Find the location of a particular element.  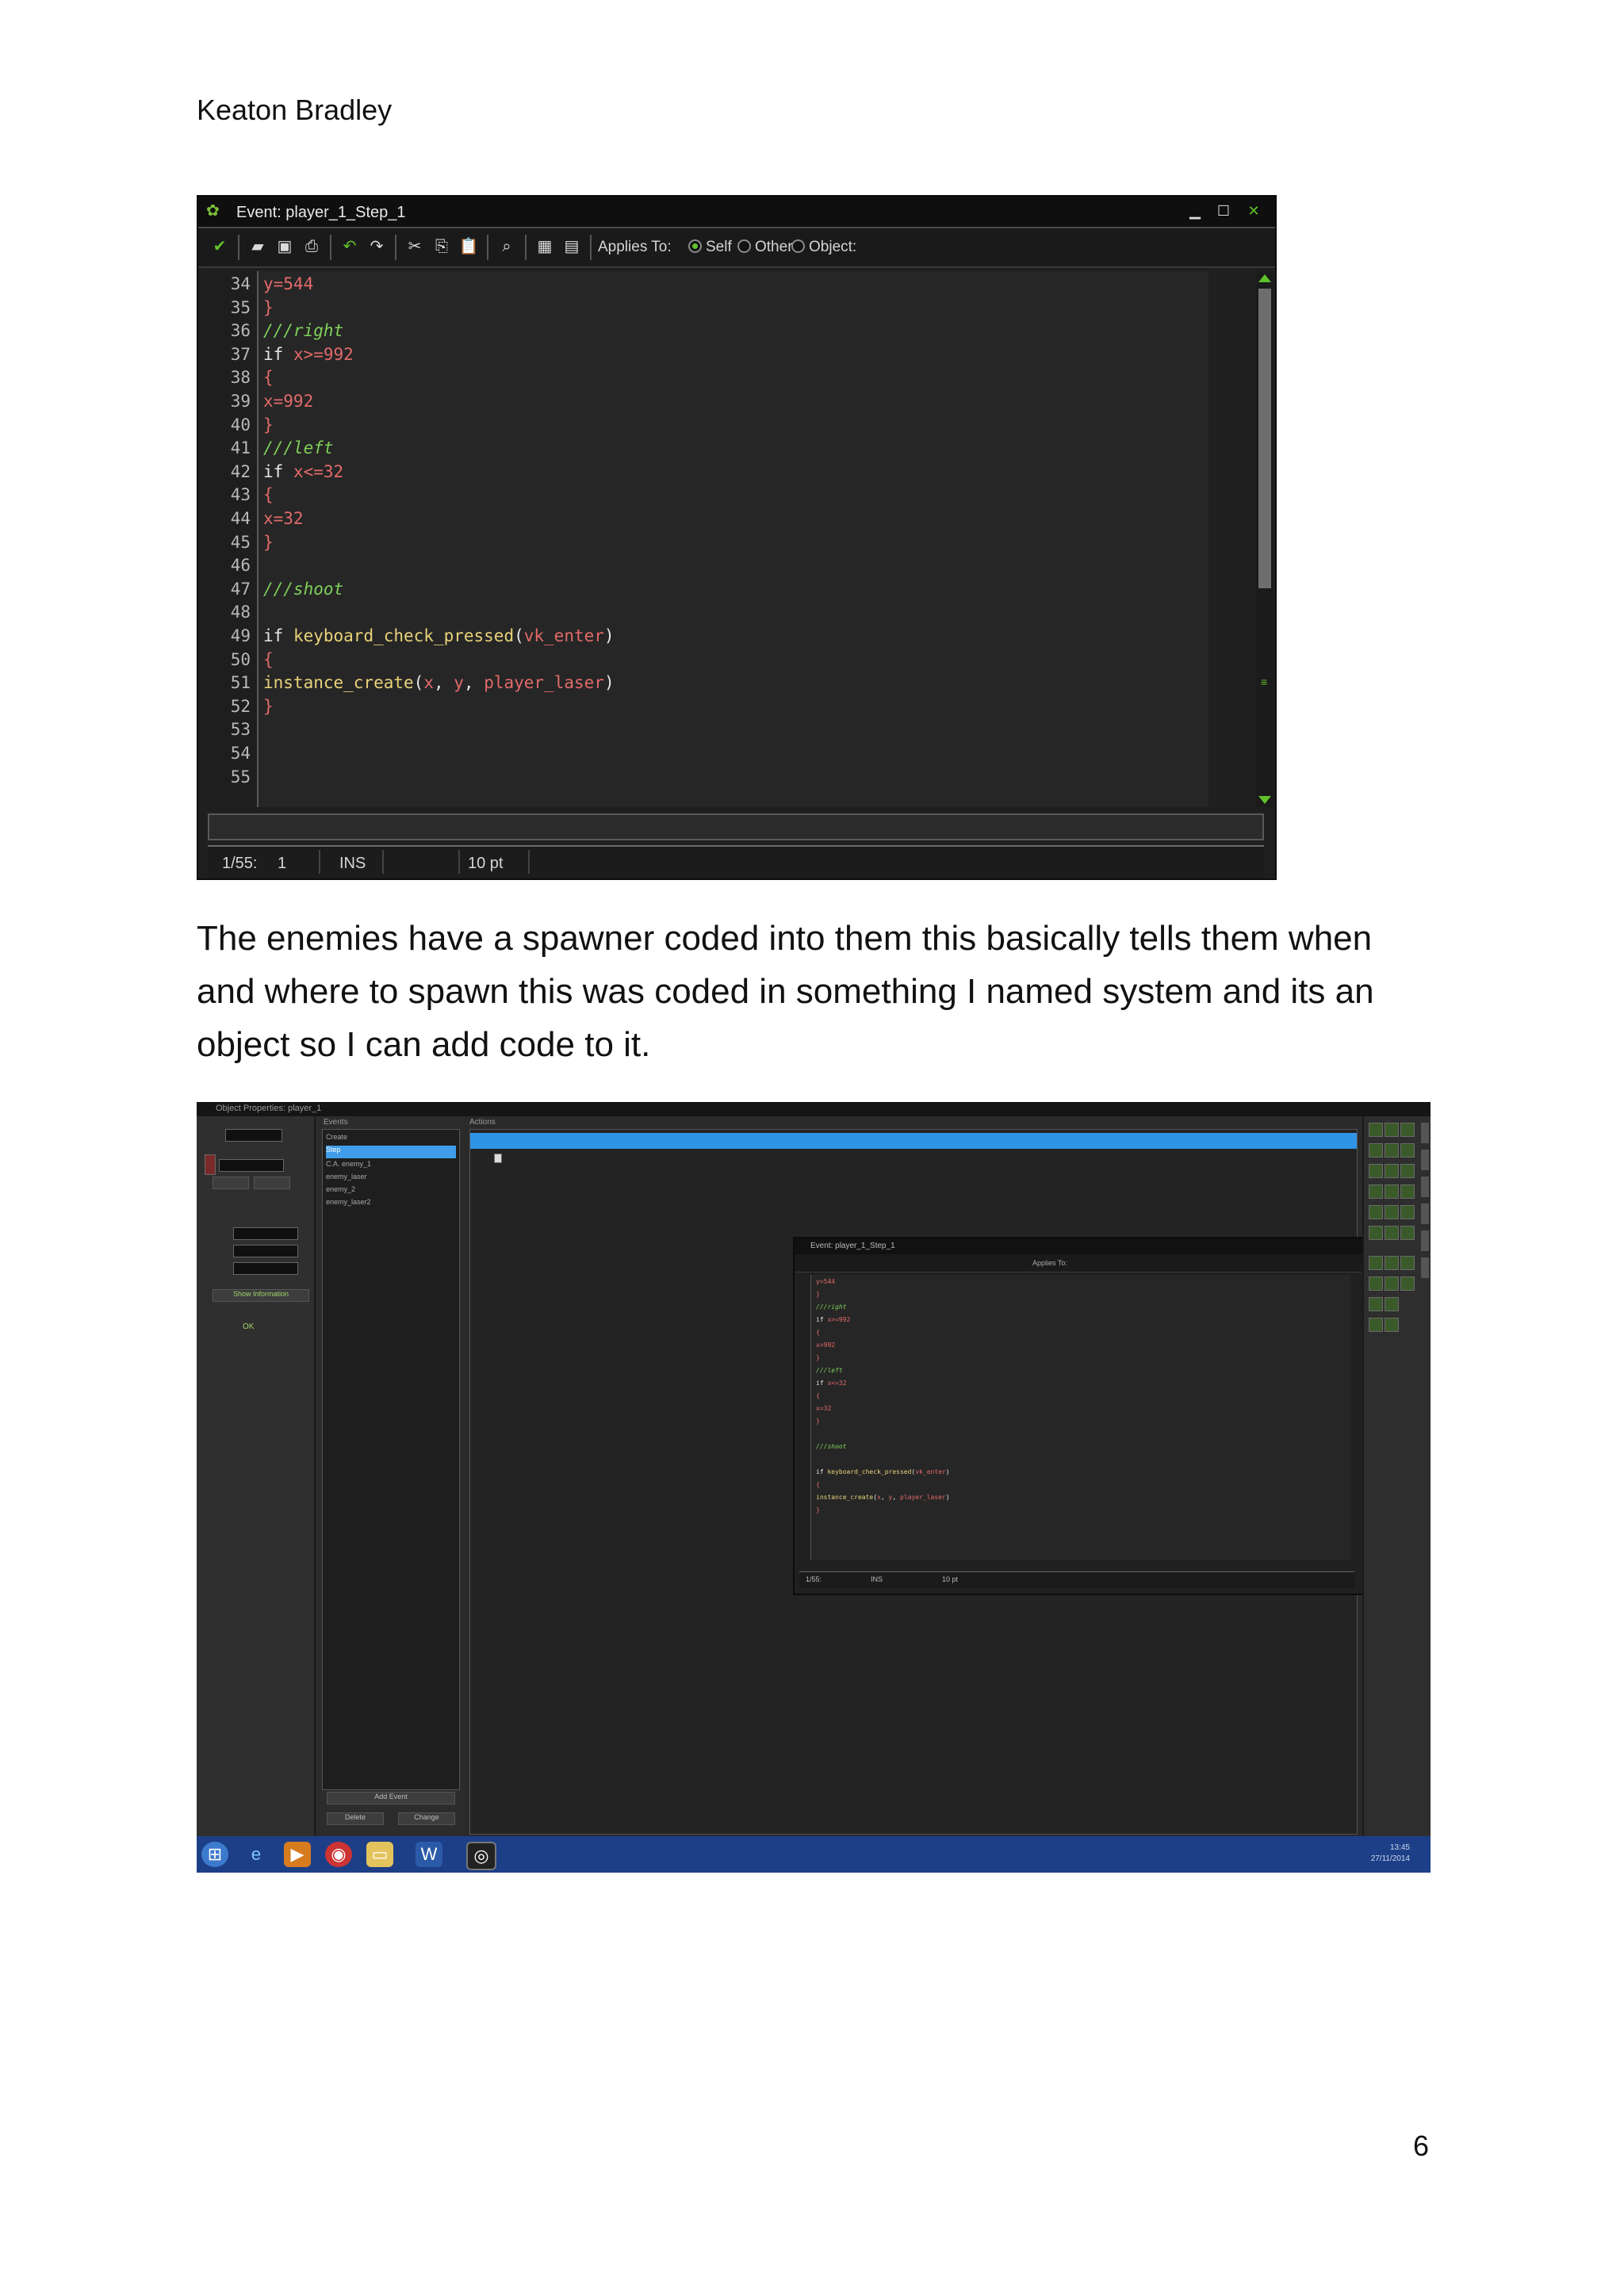

open-folder-icon: ▰ is located at coordinates (257, 247).